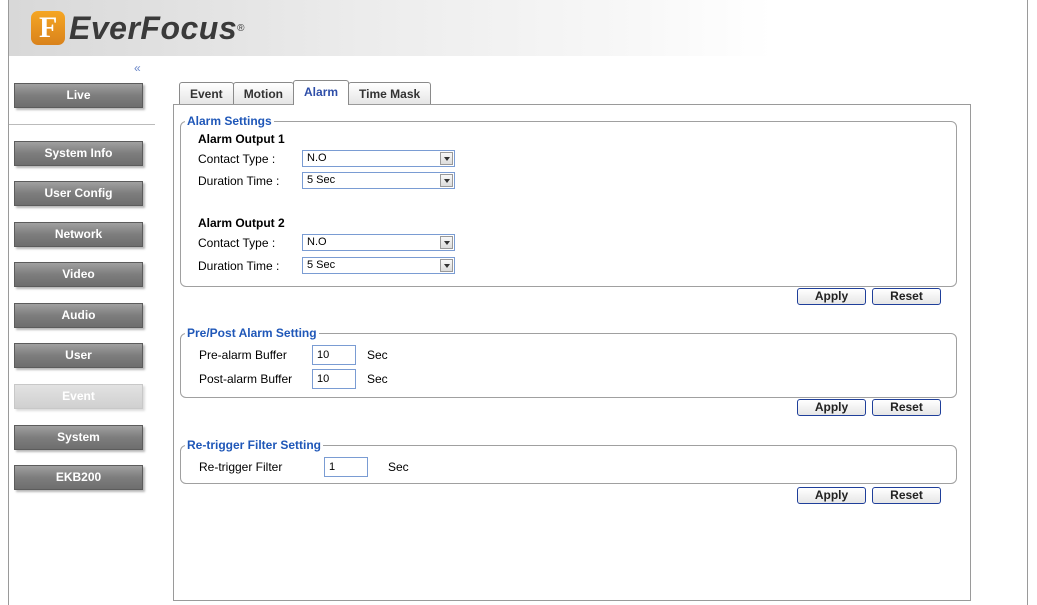  What do you see at coordinates (321, 92) in the screenshot?
I see `tab-alarm: Alarm` at bounding box center [321, 92].